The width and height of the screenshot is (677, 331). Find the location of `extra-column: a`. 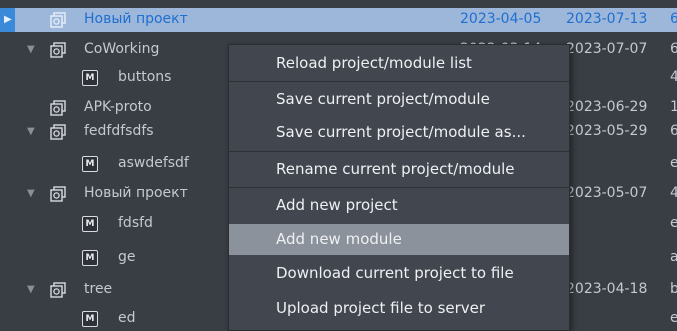

extra-column: a is located at coordinates (673, 257).